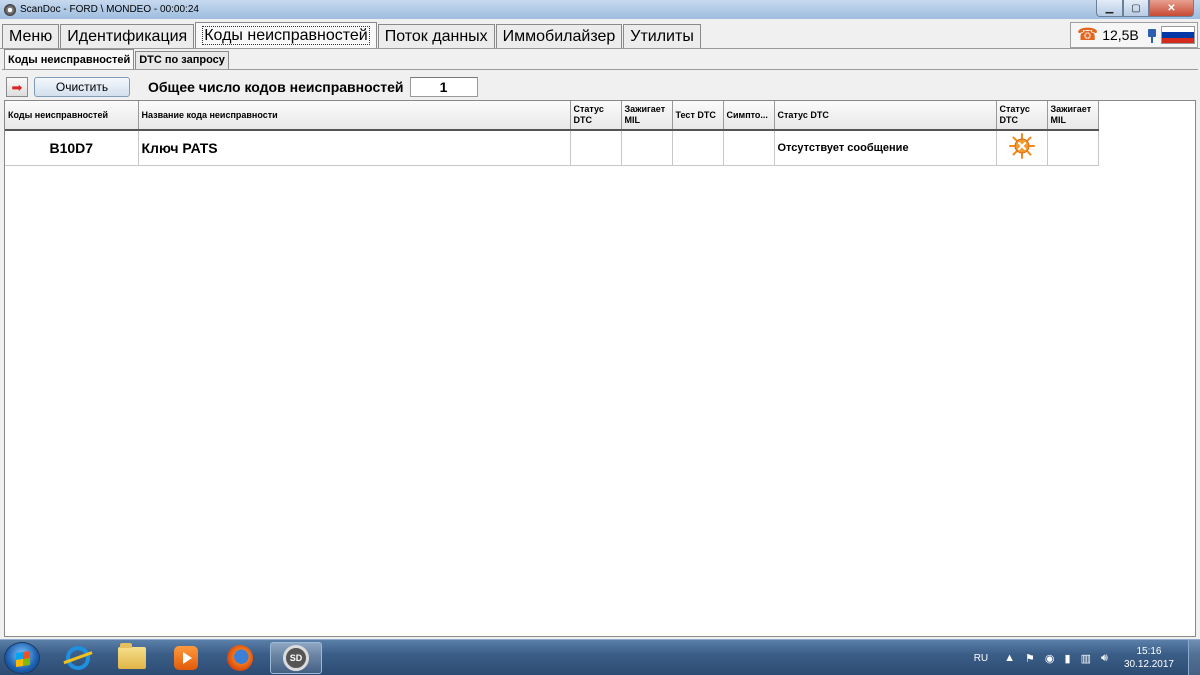  Describe the element at coordinates (436, 36) in the screenshot. I see `tab-data-stream: Поток данных` at that location.